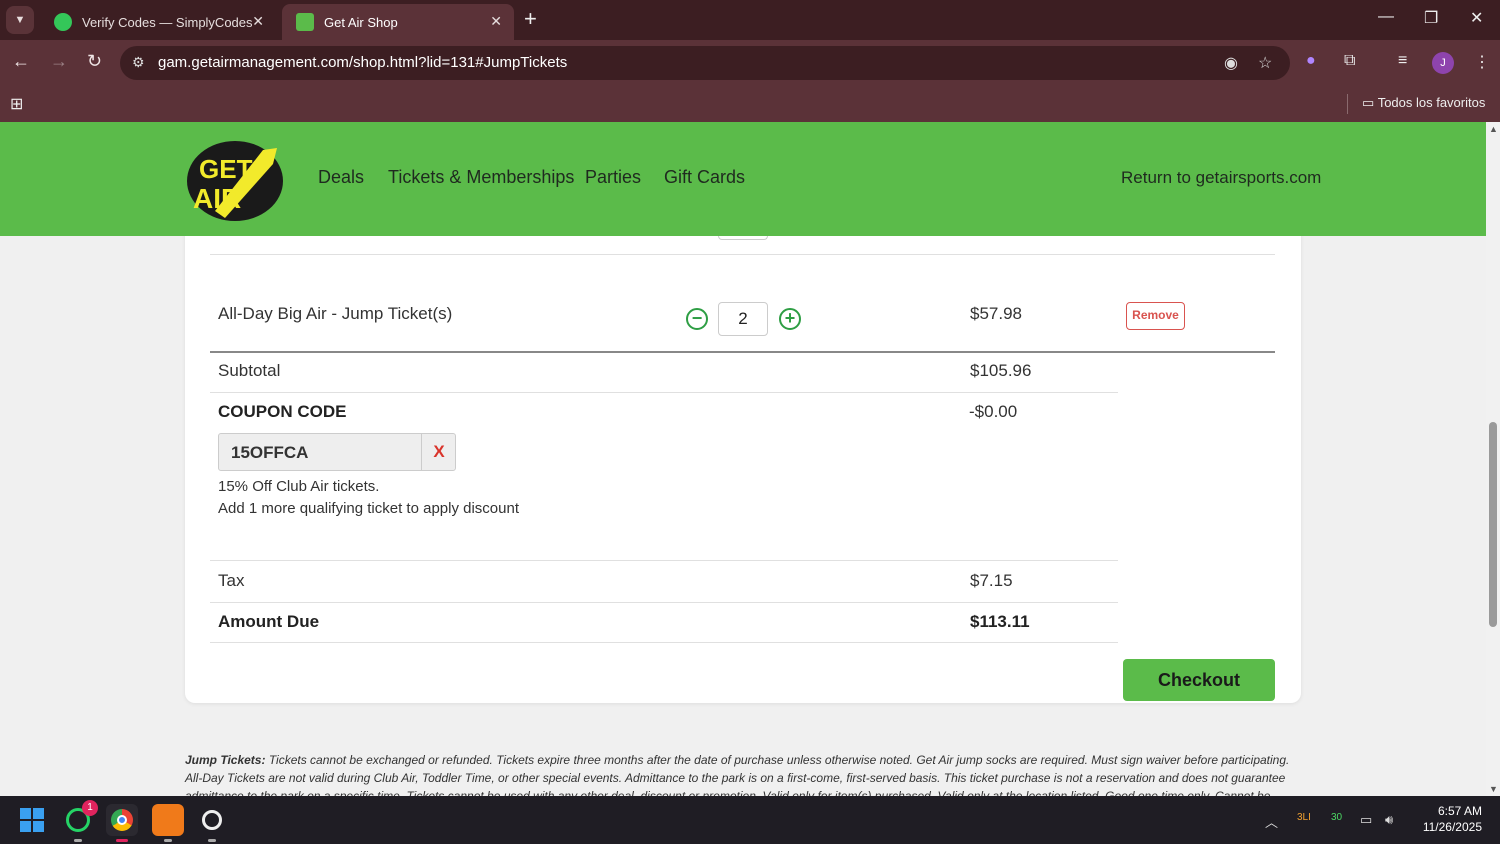  Describe the element at coordinates (993, 411) in the screenshot. I see `coupon-discount-value: -$0.00` at that location.